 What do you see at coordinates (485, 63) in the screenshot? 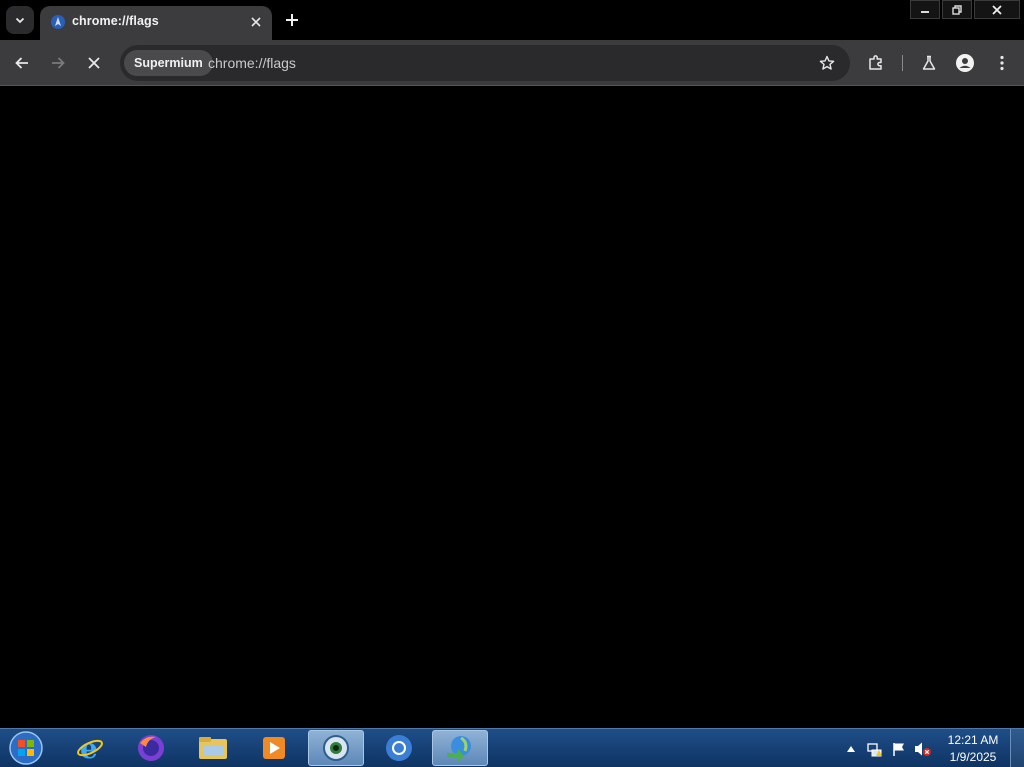
I see `address-bar: Supermium chrome://flags` at bounding box center [485, 63].